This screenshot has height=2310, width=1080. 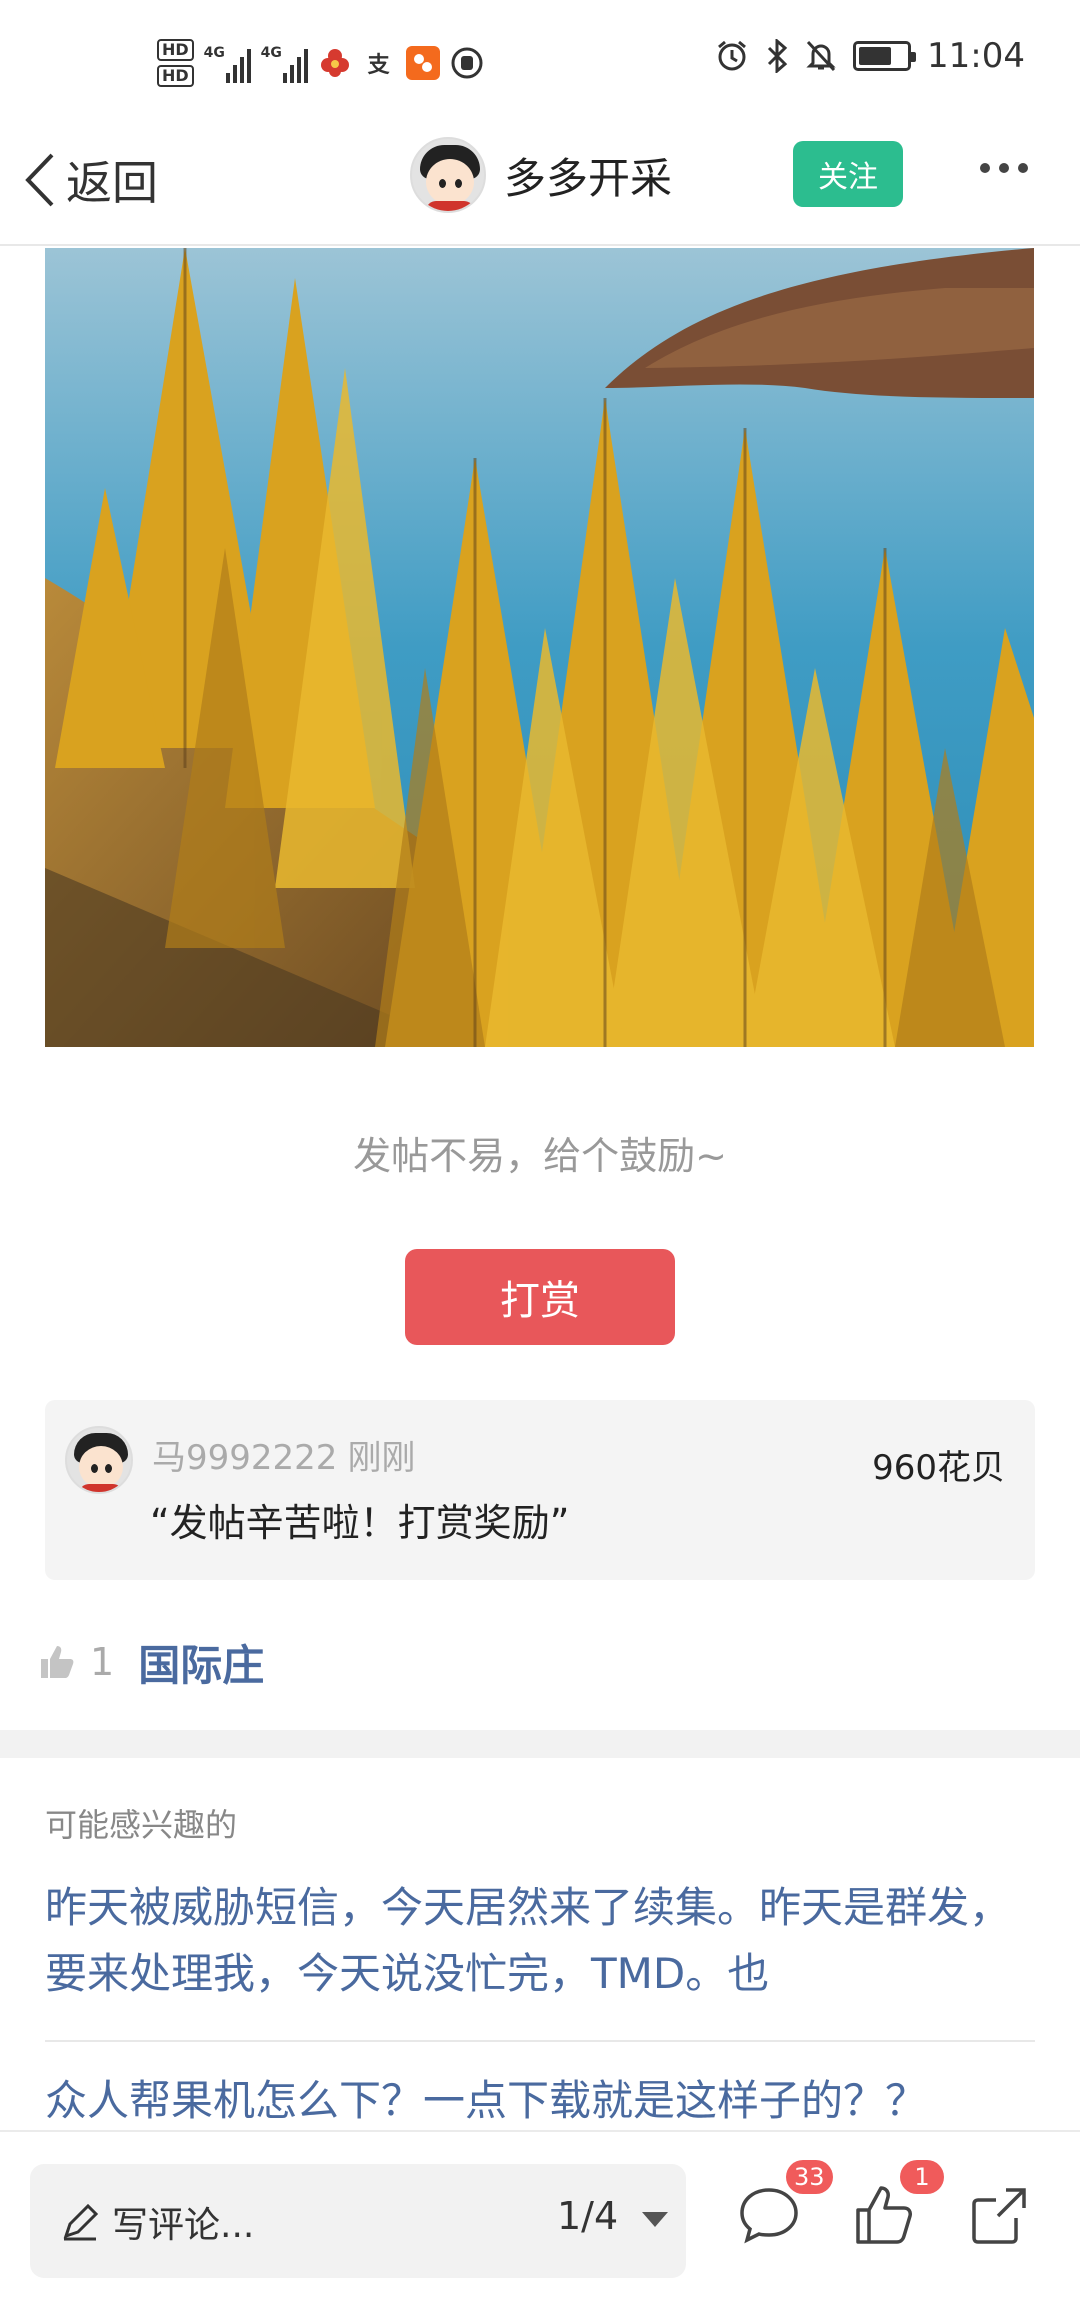 I want to click on flower-app-icon, so click(x=334, y=63).